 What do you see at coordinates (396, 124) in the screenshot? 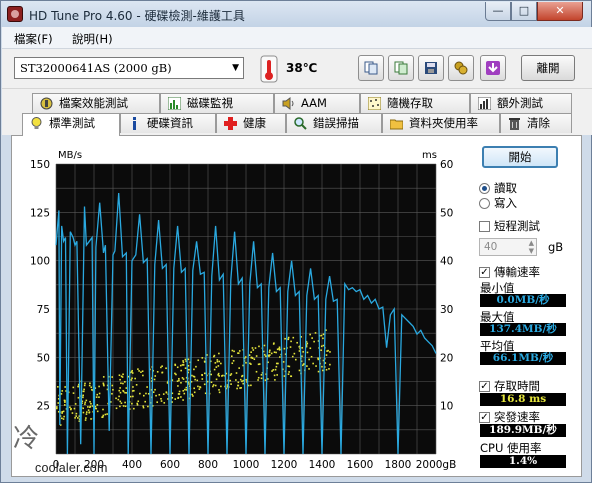
I see `folder-icon` at bounding box center [396, 124].